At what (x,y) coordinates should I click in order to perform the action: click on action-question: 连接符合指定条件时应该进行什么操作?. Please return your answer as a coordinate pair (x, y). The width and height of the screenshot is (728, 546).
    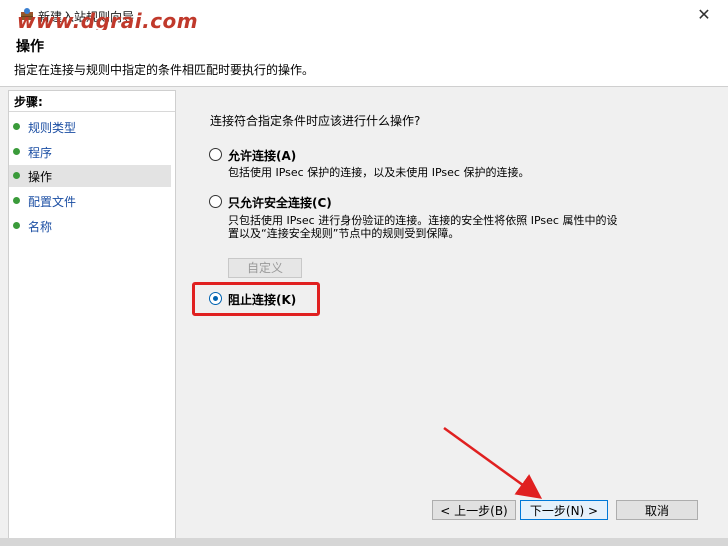
    Looking at the image, I should click on (315, 121).